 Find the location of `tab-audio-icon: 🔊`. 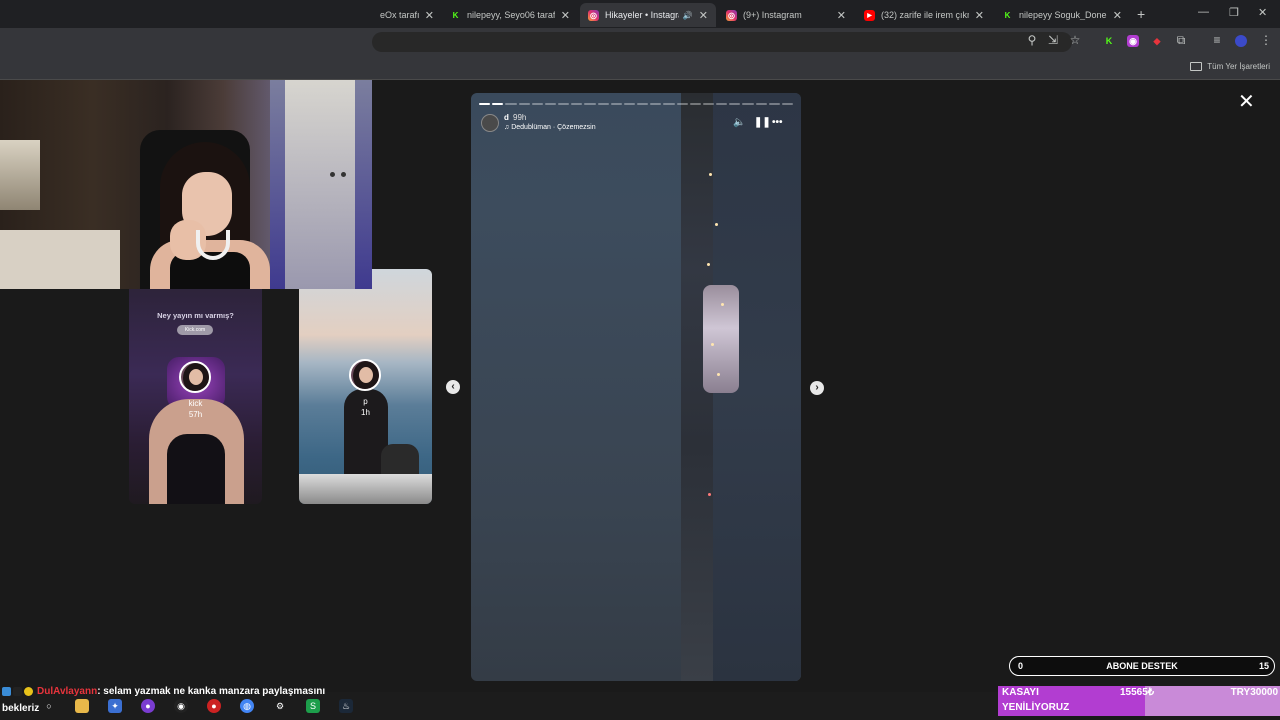

tab-audio-icon: 🔊 is located at coordinates (688, 15).